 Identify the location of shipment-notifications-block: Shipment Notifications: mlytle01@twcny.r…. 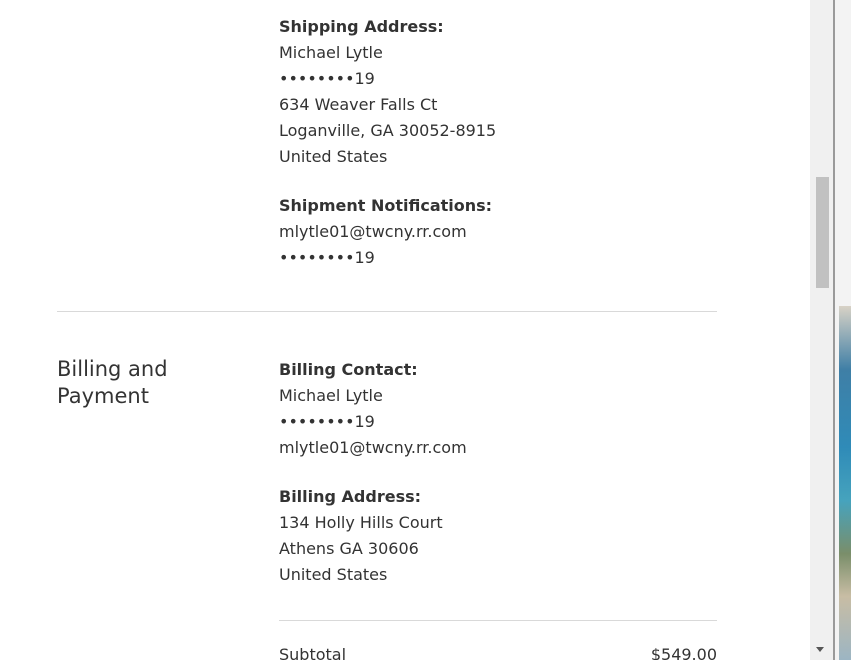
(385, 232).